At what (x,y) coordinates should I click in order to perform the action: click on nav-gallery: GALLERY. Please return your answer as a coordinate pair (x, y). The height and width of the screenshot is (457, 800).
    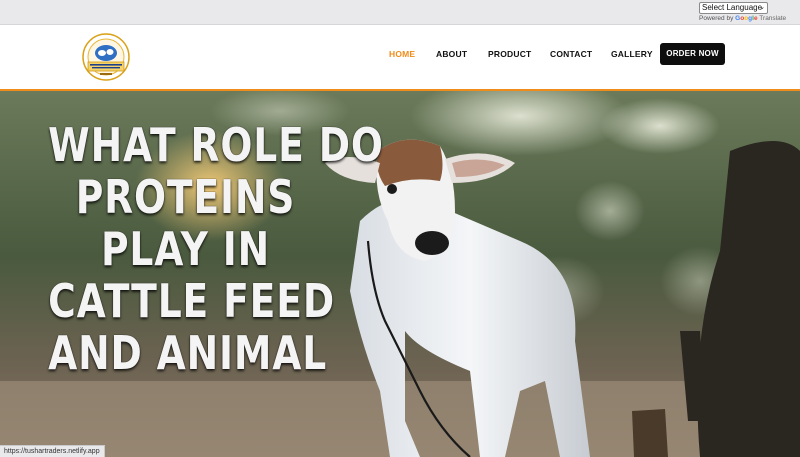
    Looking at the image, I should click on (632, 54).